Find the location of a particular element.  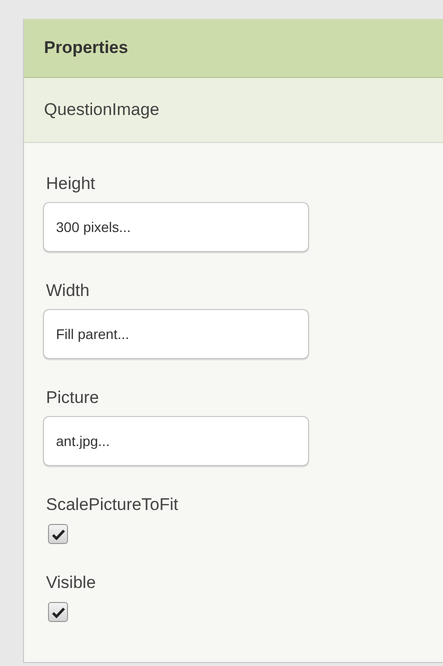

panel-title: Properties is located at coordinates (86, 48).